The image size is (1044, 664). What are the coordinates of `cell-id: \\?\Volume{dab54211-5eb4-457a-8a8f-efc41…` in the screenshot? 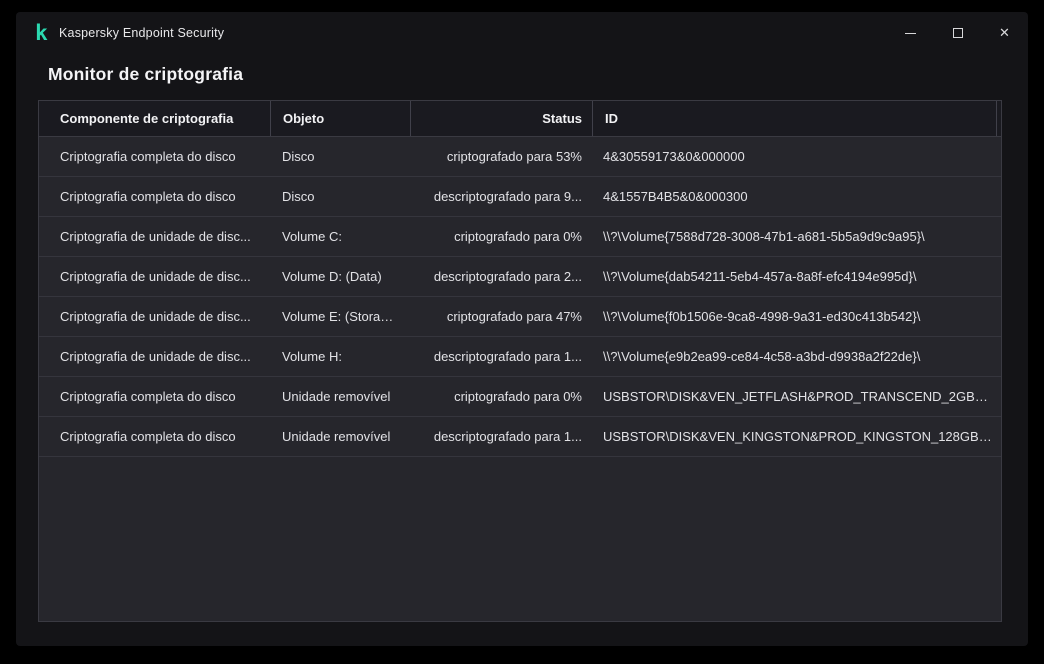 It's located at (760, 276).